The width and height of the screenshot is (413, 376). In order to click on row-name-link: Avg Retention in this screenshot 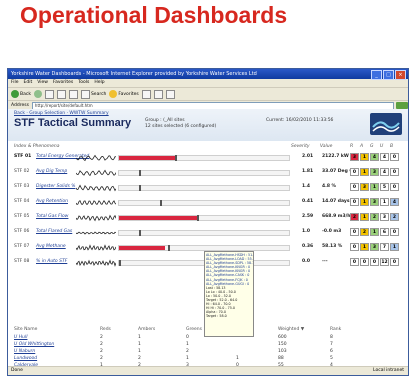, I will do `click(52, 201)`.